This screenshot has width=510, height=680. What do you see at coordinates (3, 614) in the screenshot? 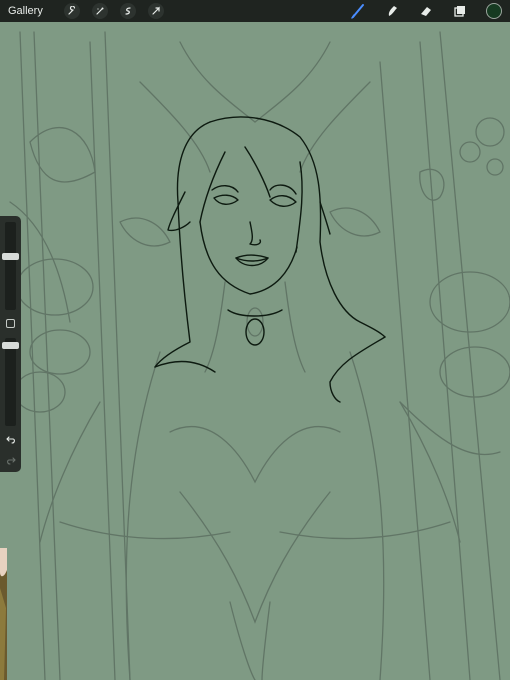
I see `reference-image-edge` at bounding box center [3, 614].